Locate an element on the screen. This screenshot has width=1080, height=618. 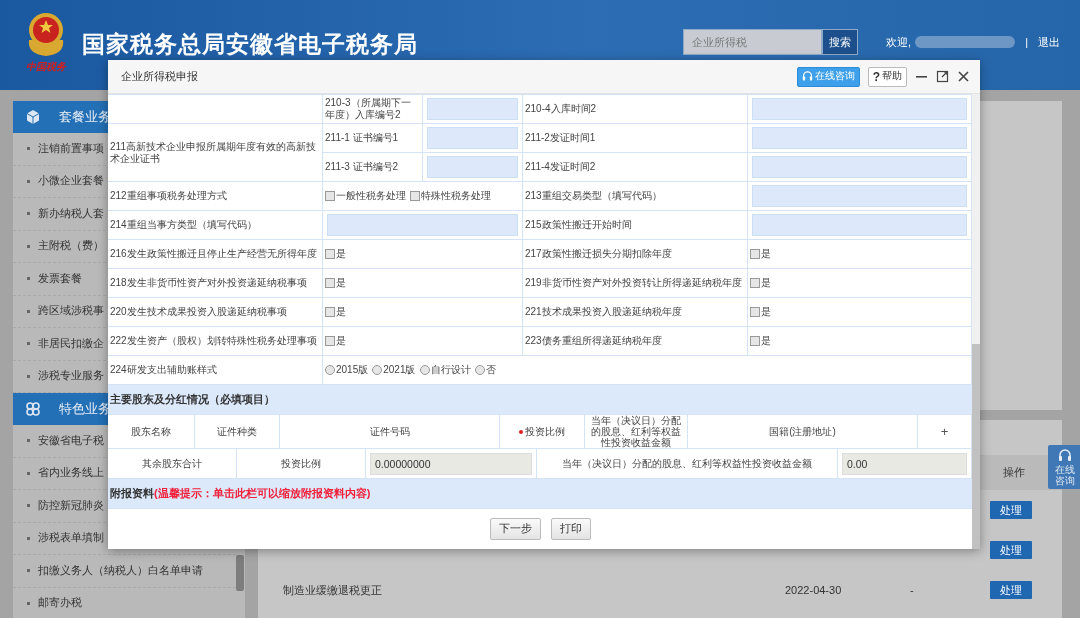
field-label: 215政策性搬迁开始时间 is located at coordinates (578, 225).